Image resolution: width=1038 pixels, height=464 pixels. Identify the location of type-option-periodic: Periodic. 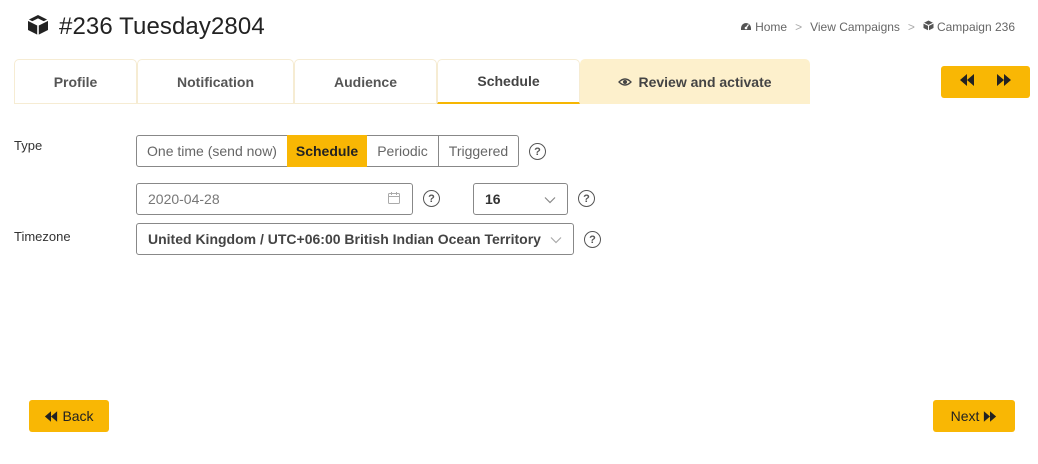
(402, 151).